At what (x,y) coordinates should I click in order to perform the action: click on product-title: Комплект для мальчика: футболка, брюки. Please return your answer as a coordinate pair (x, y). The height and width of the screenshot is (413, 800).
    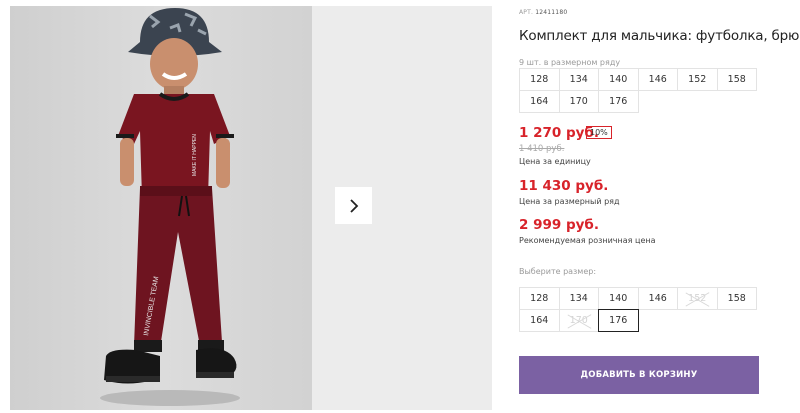
    Looking at the image, I should click on (659, 36).